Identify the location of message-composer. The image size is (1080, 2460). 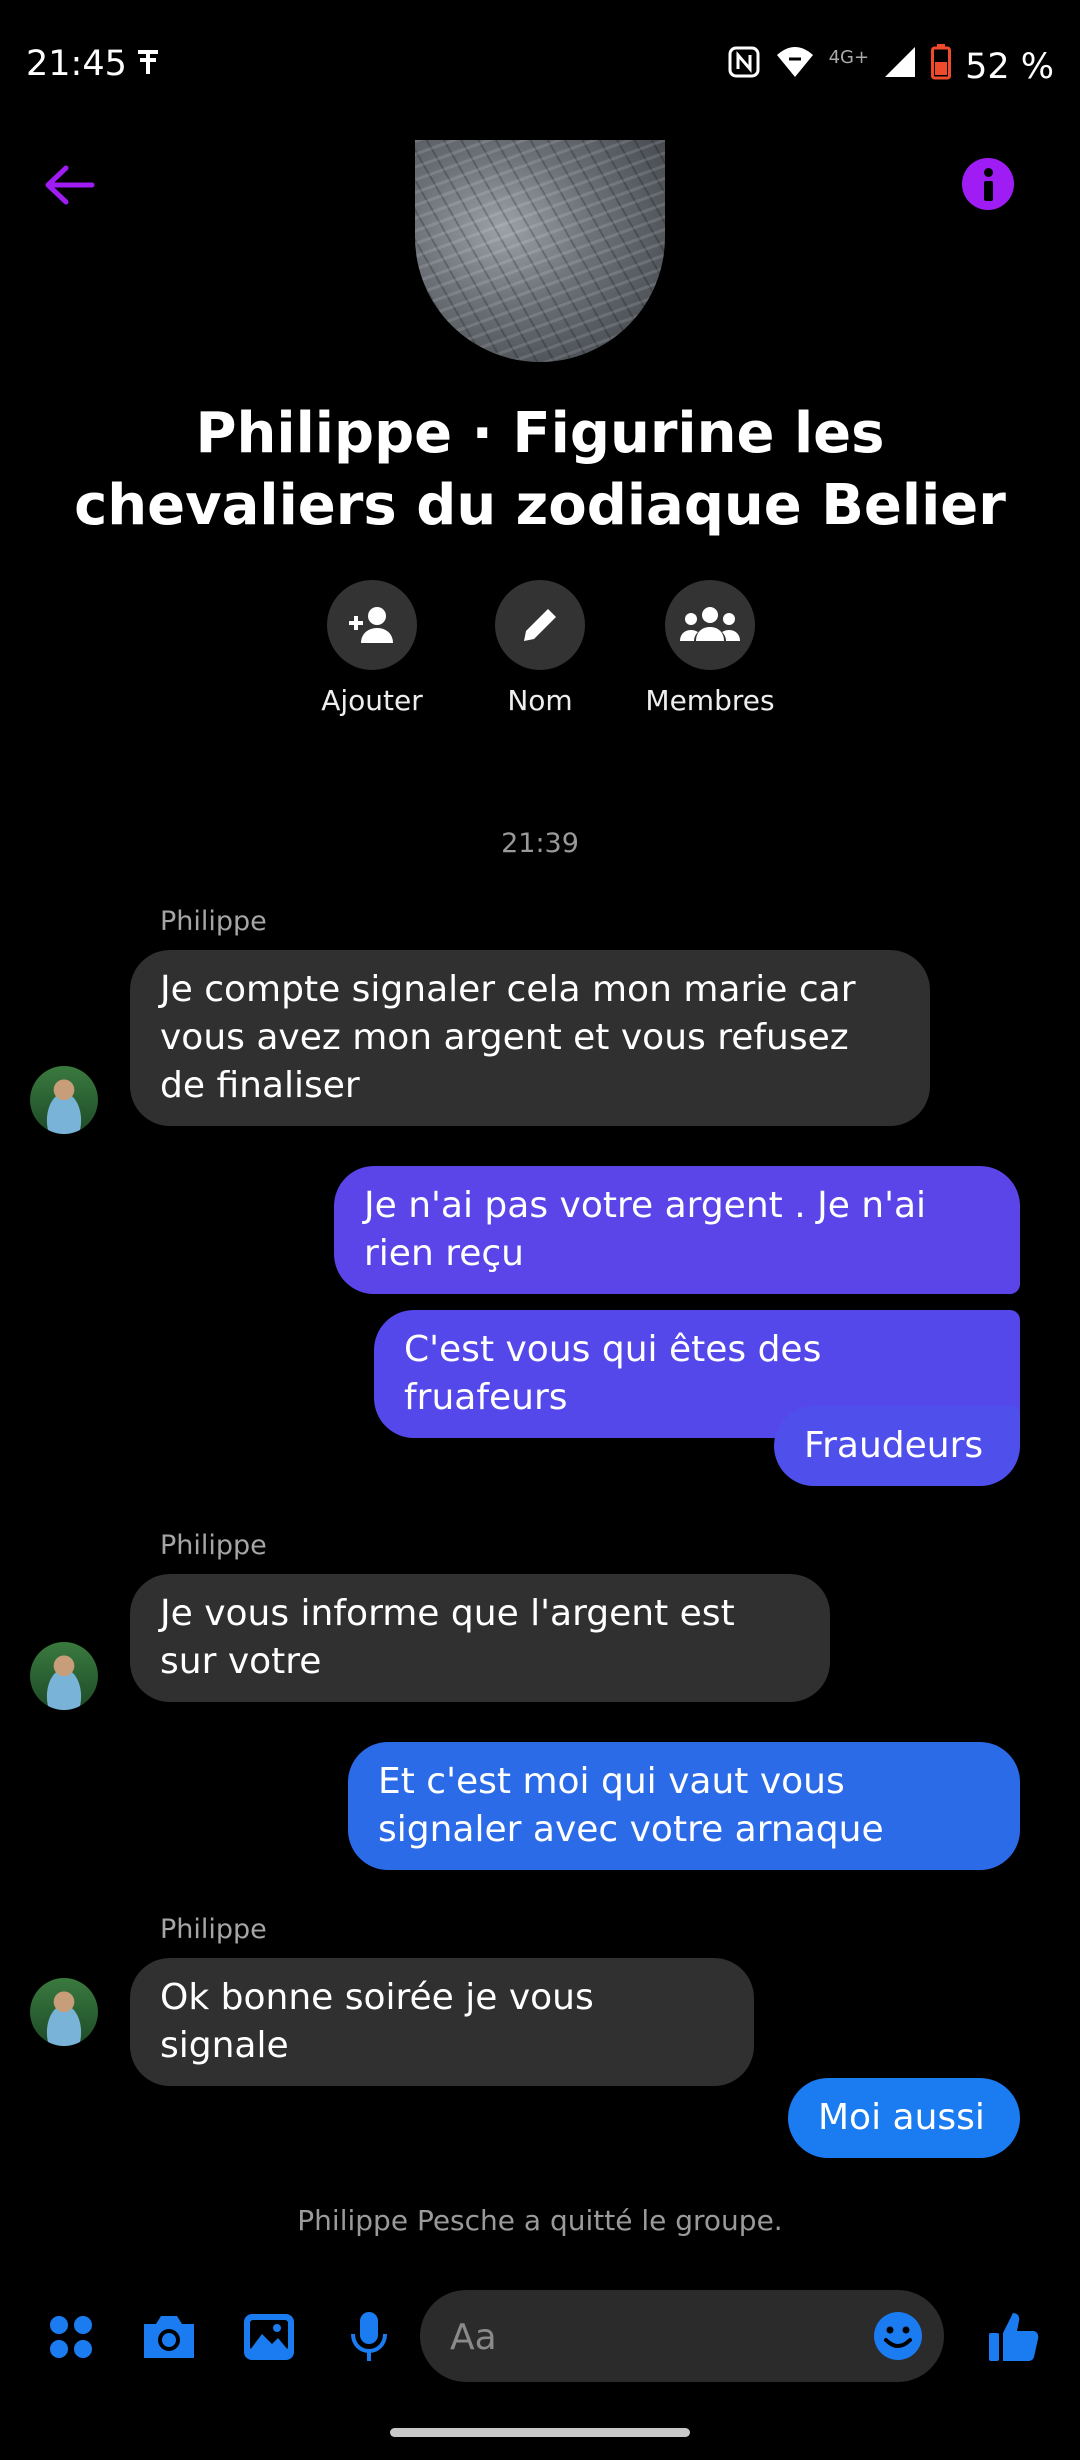
(682, 2337).